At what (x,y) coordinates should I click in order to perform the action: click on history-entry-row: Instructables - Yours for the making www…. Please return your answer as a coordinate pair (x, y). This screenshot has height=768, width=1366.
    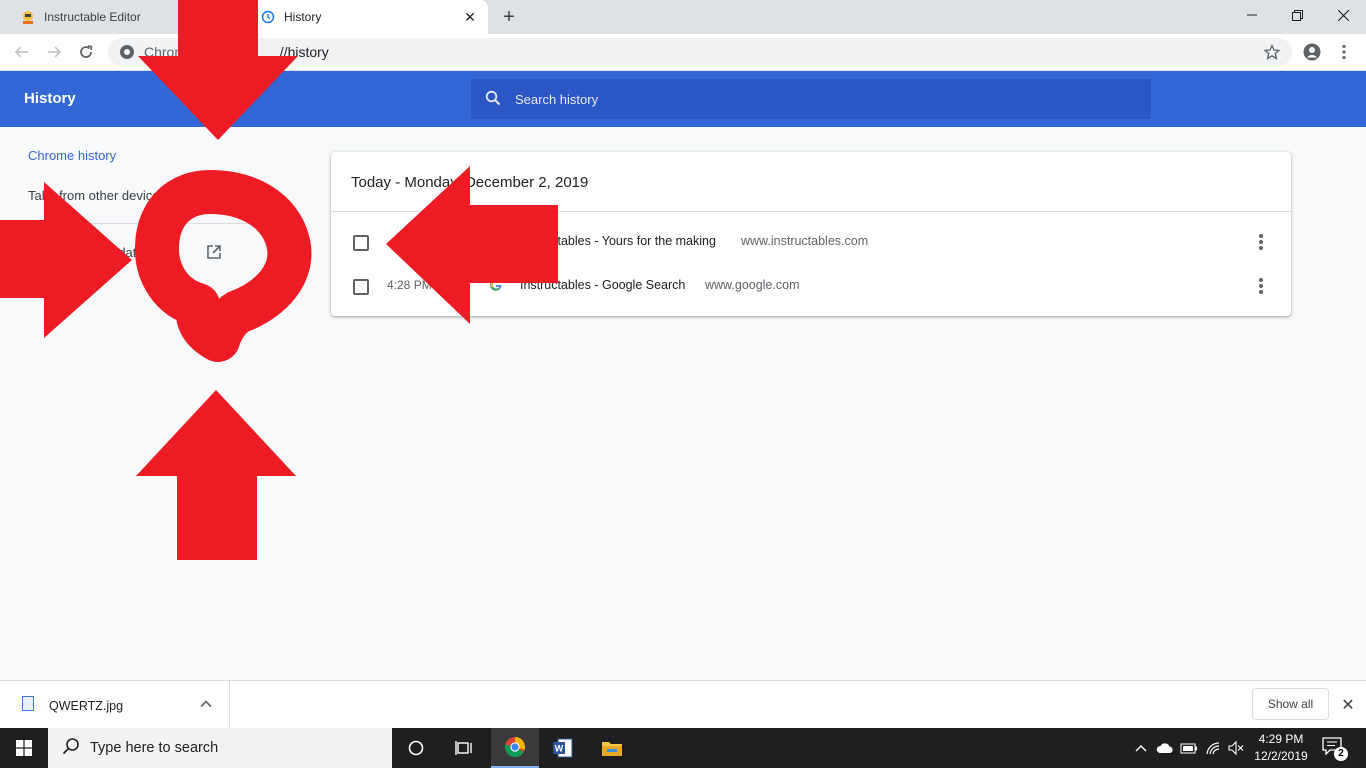
    Looking at the image, I should click on (811, 242).